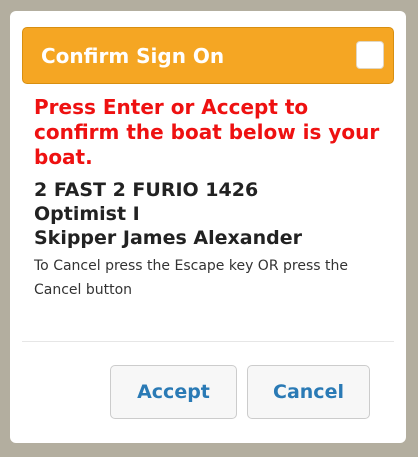  Describe the element at coordinates (208, 341) in the screenshot. I see `footer-divider` at that location.